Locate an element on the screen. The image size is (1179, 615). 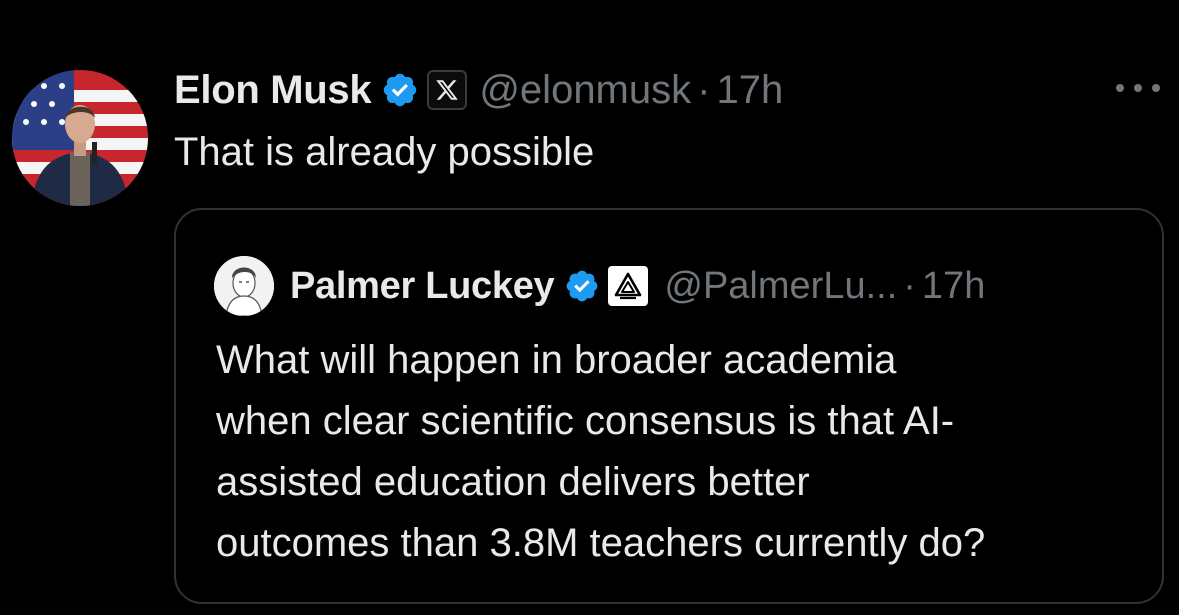
x-logo-icon is located at coordinates (447, 90).